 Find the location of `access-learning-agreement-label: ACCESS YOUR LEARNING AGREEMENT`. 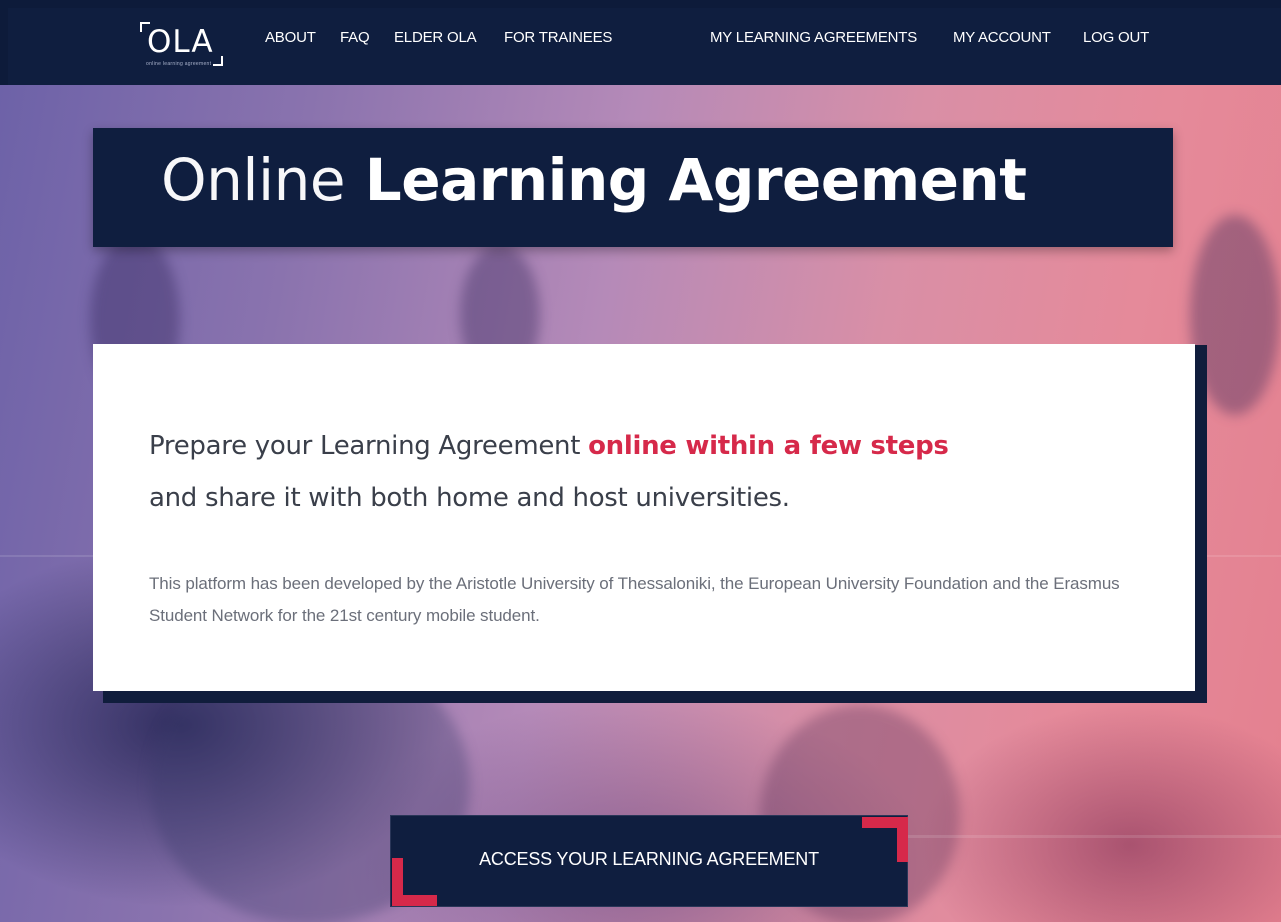

access-learning-agreement-label: ACCESS YOUR LEARNING AGREEMENT is located at coordinates (649, 859).